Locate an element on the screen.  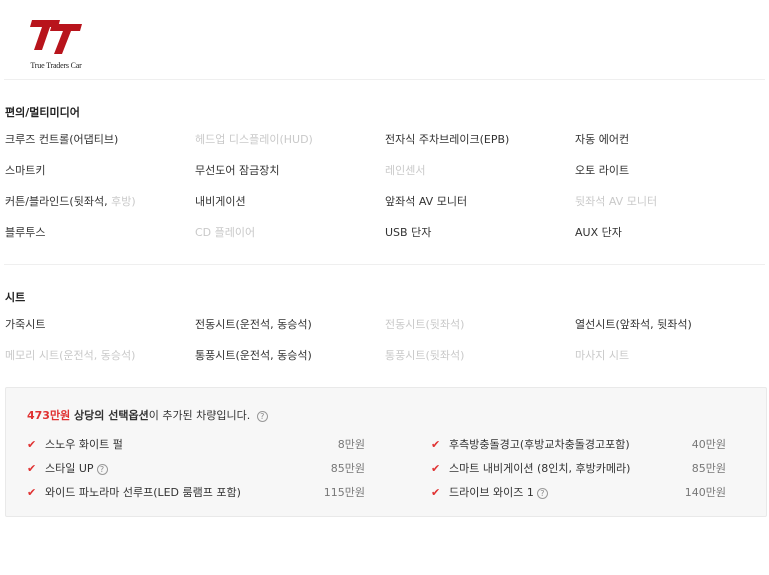
option-item: 커튼/블라인드(뒷좌석, 후방) is located at coordinates (100, 210).